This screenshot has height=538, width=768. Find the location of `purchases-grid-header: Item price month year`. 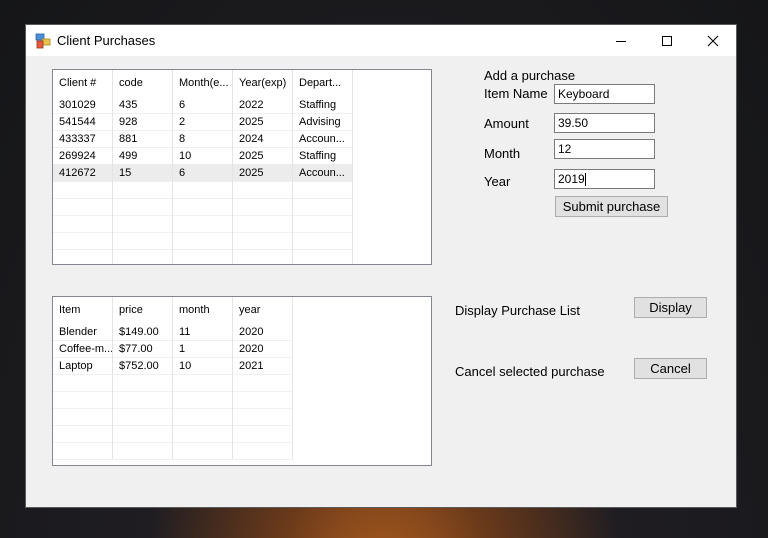

purchases-grid-header: Item price month year is located at coordinates (173, 310).